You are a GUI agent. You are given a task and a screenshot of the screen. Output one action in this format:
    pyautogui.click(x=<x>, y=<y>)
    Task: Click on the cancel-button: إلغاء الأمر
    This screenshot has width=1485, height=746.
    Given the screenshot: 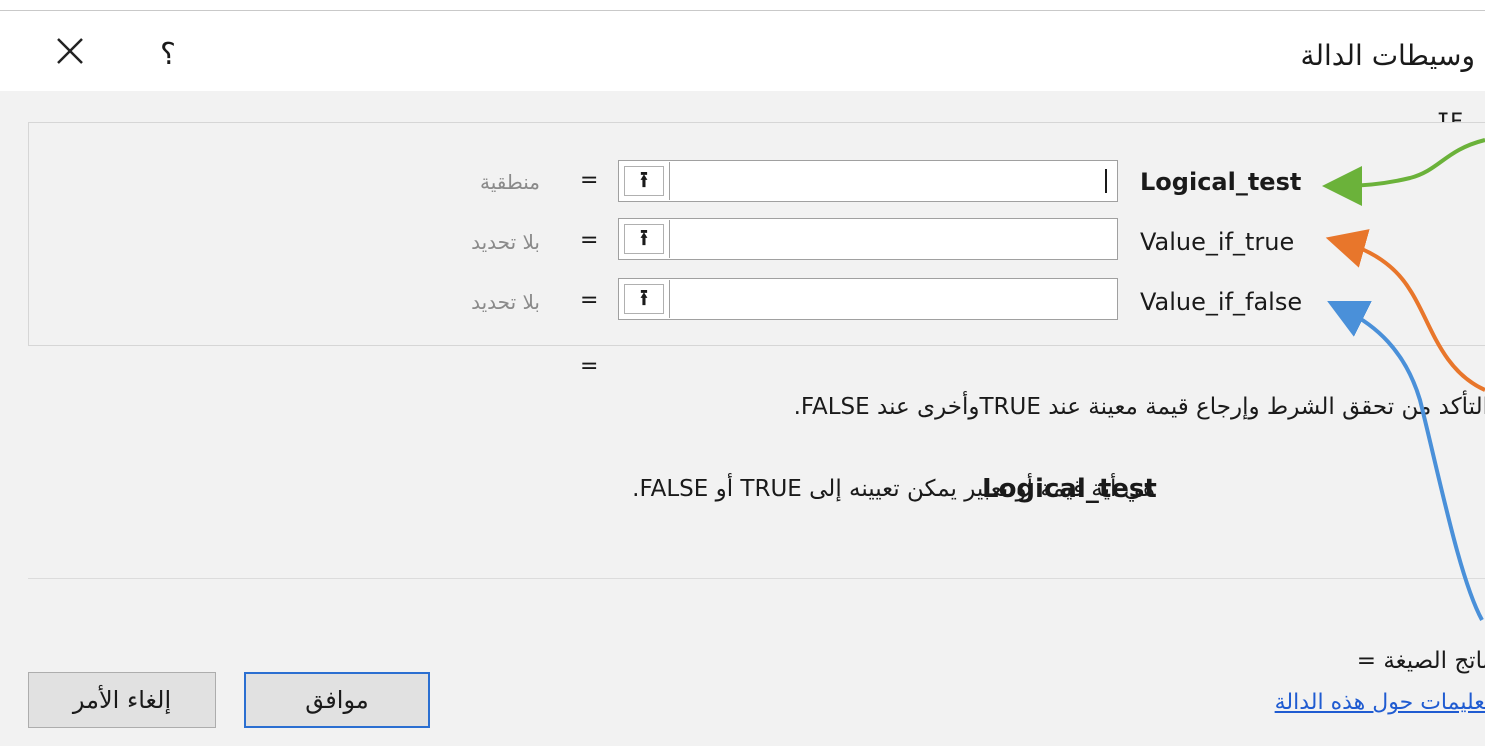 What is the action you would take?
    pyautogui.click(x=122, y=700)
    